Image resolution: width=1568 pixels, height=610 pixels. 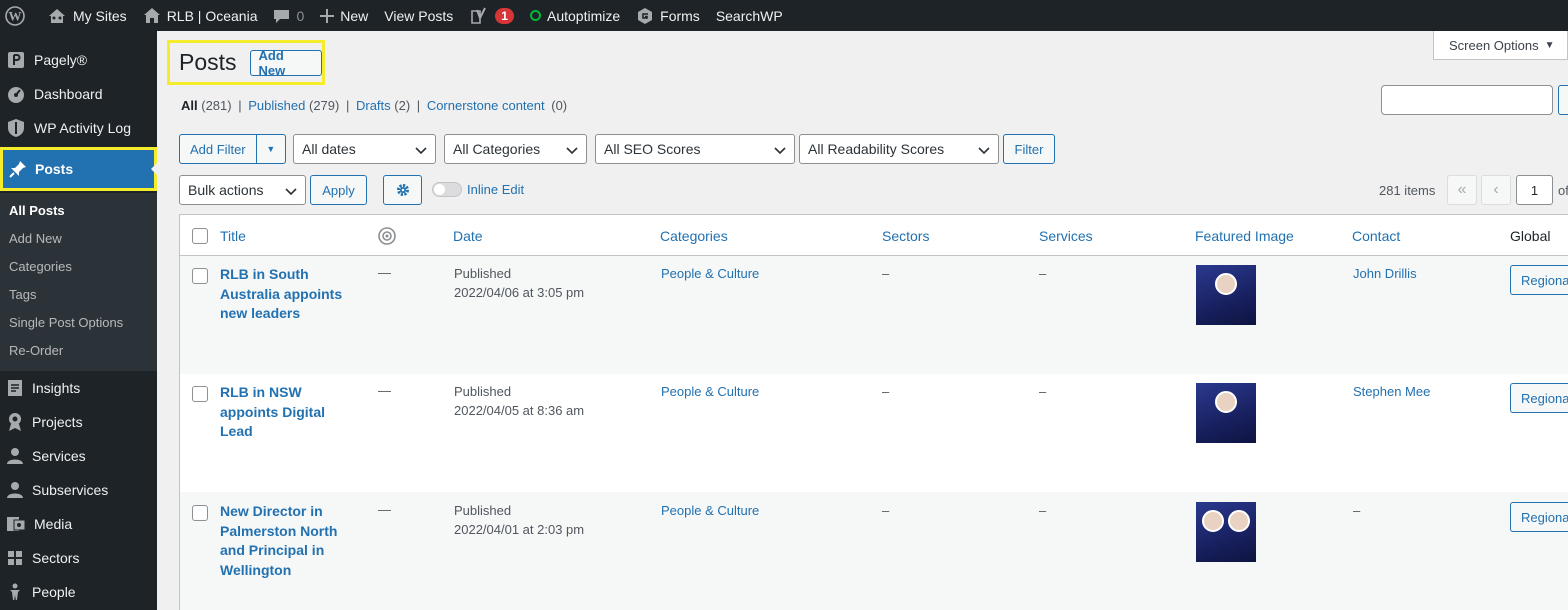 I want to click on view-drafts-link: Drafts, so click(x=373, y=105).